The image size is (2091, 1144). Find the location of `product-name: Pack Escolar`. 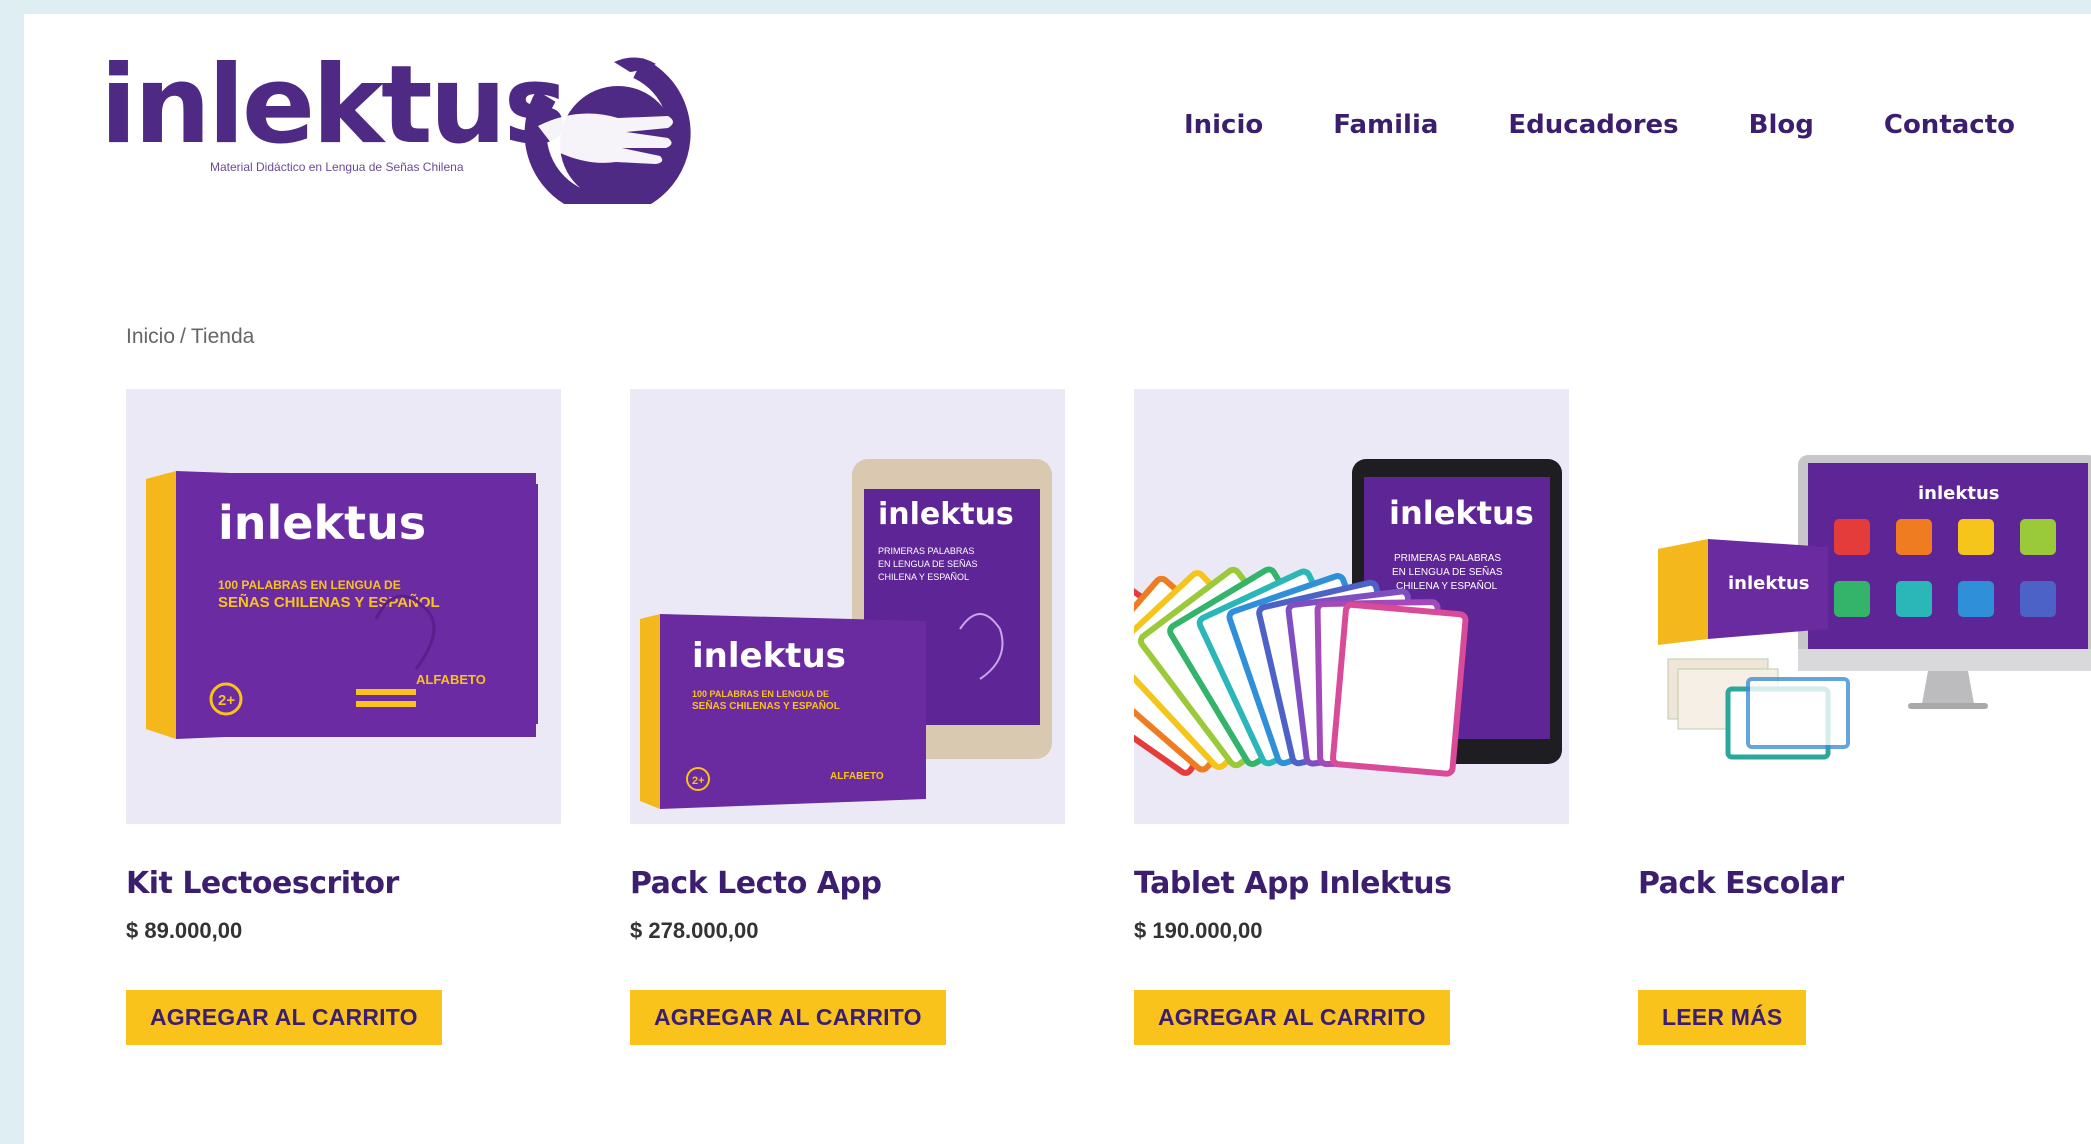

product-name: Pack Escolar is located at coordinates (1855, 886).